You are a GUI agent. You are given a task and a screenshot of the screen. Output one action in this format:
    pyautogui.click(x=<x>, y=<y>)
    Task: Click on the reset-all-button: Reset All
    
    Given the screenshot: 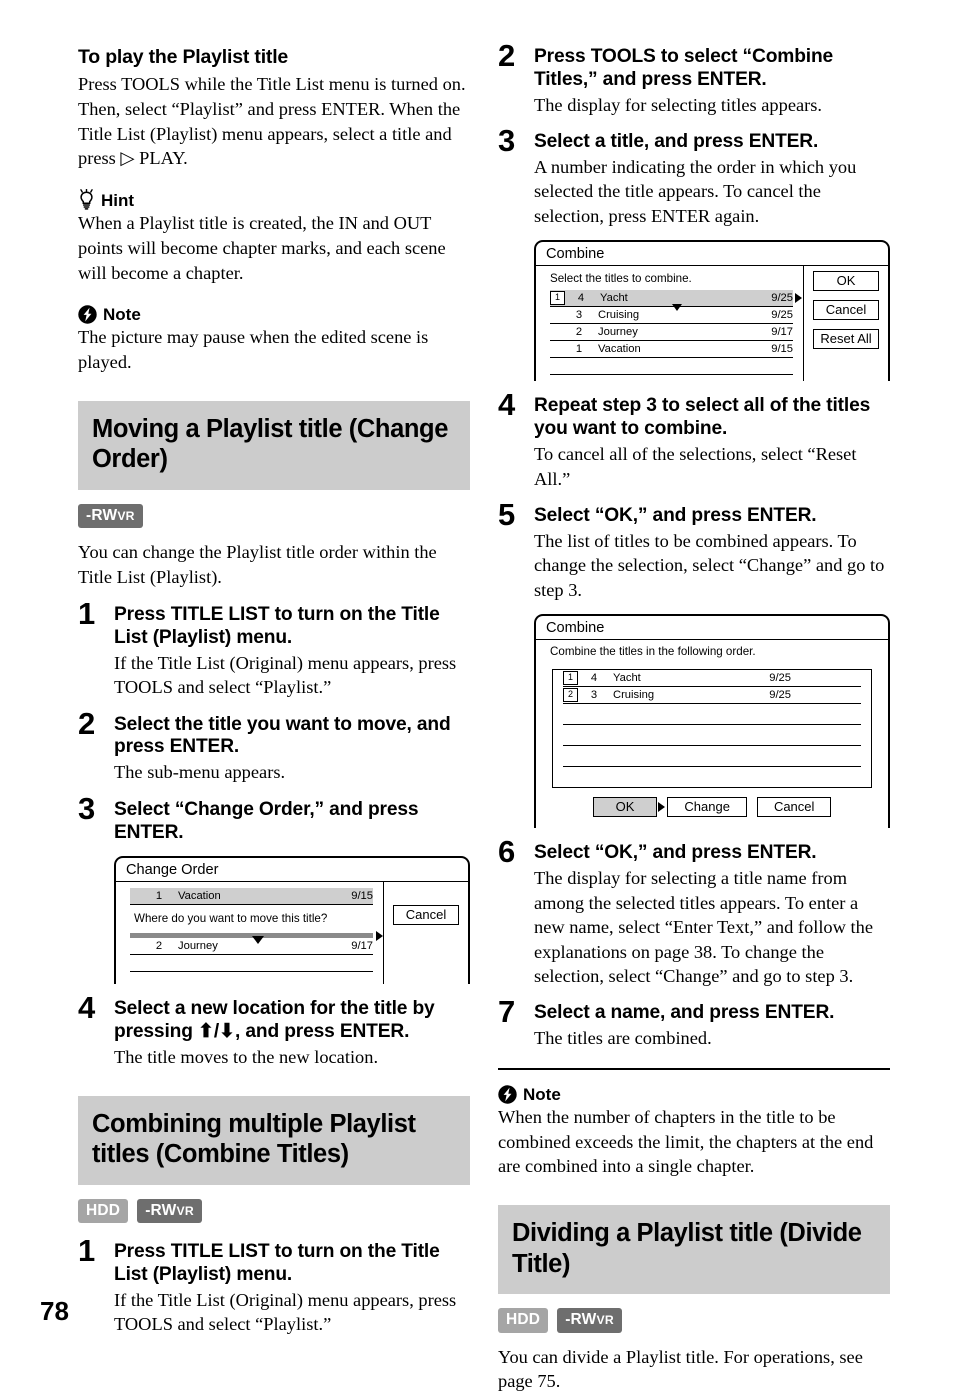 What is the action you would take?
    pyautogui.click(x=846, y=339)
    